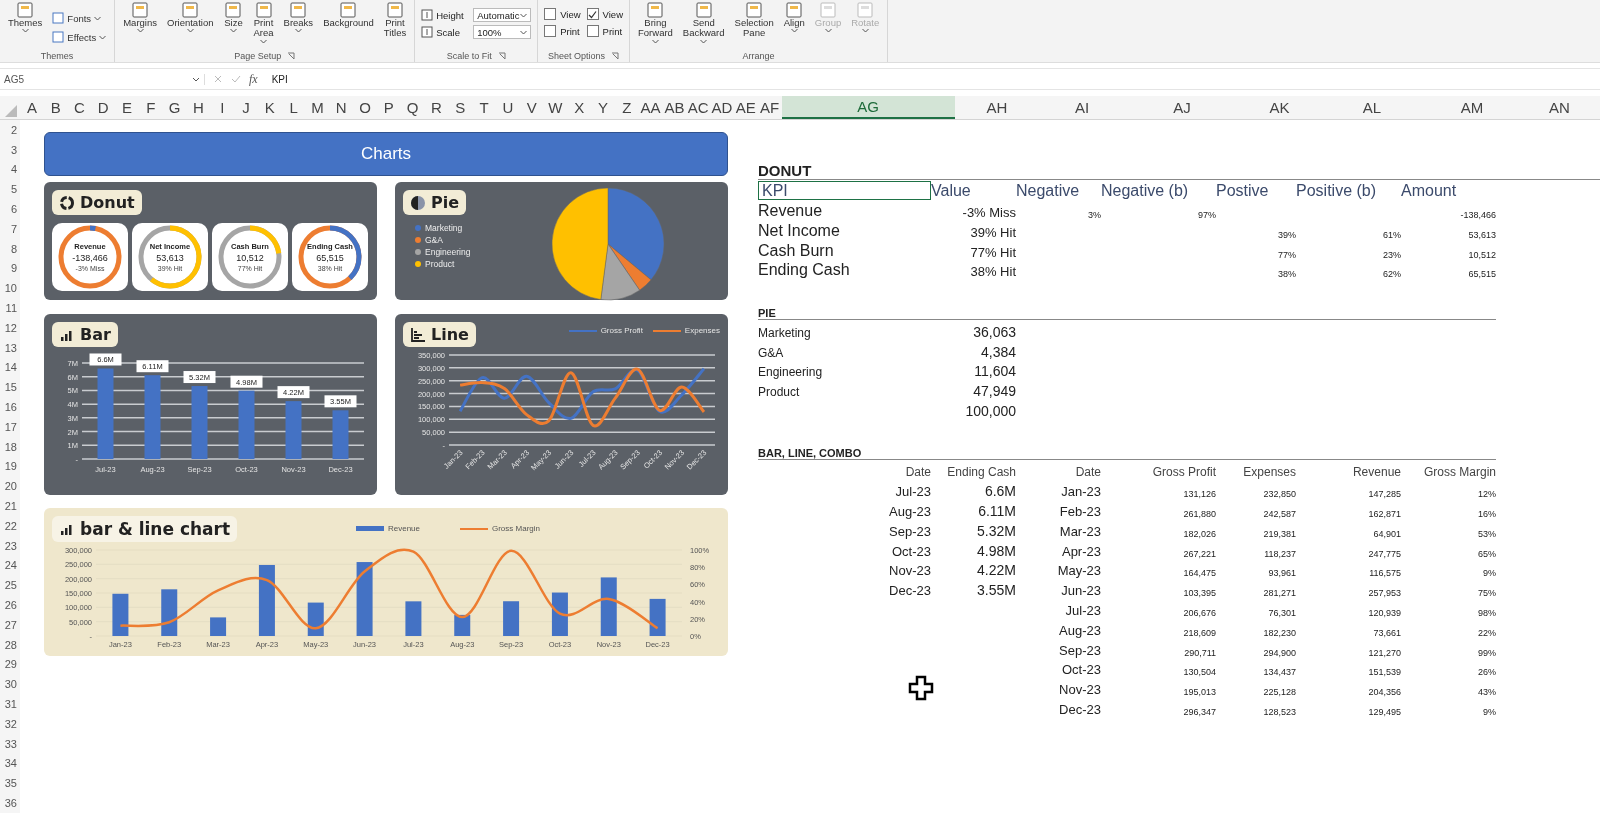 This screenshot has width=1600, height=813. Describe the element at coordinates (79, 37) in the screenshot. I see `ribbon-button: Effects` at that location.